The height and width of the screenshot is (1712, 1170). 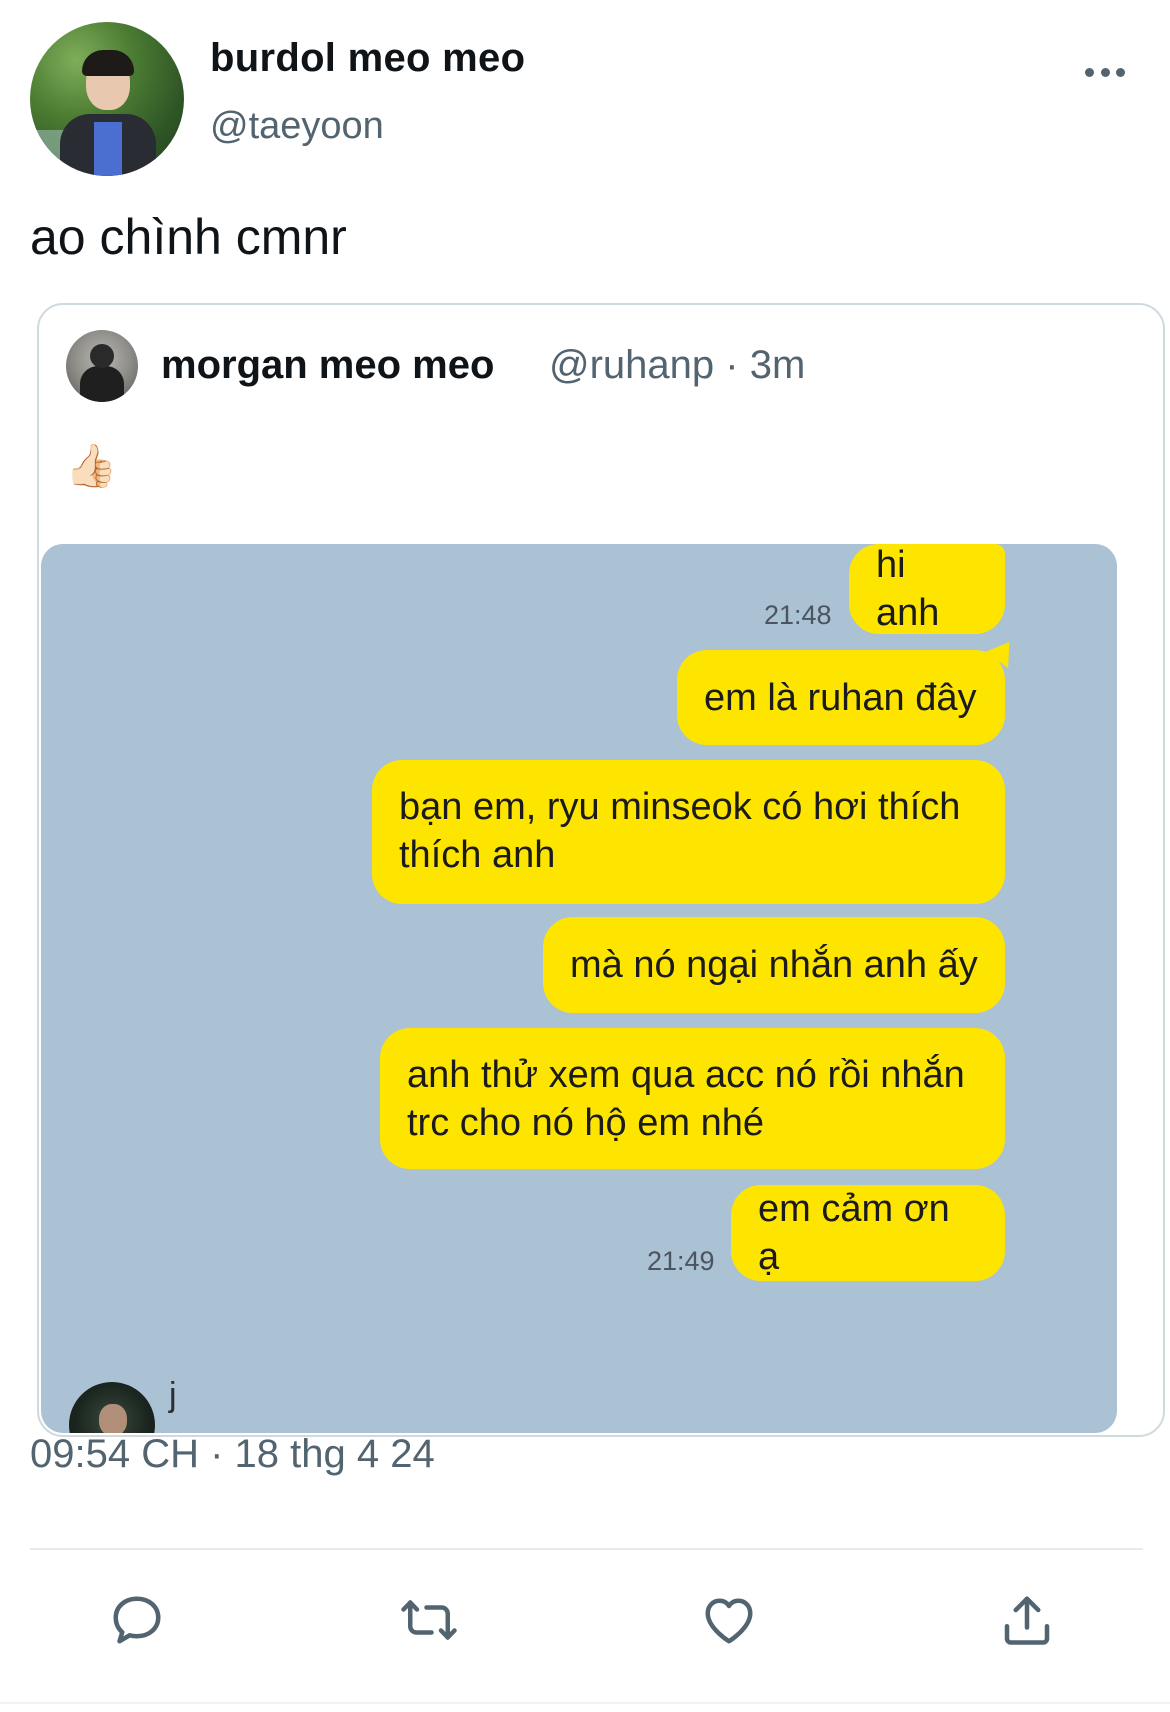 What do you see at coordinates (102, 366) in the screenshot?
I see `quoted-author-avatar` at bounding box center [102, 366].